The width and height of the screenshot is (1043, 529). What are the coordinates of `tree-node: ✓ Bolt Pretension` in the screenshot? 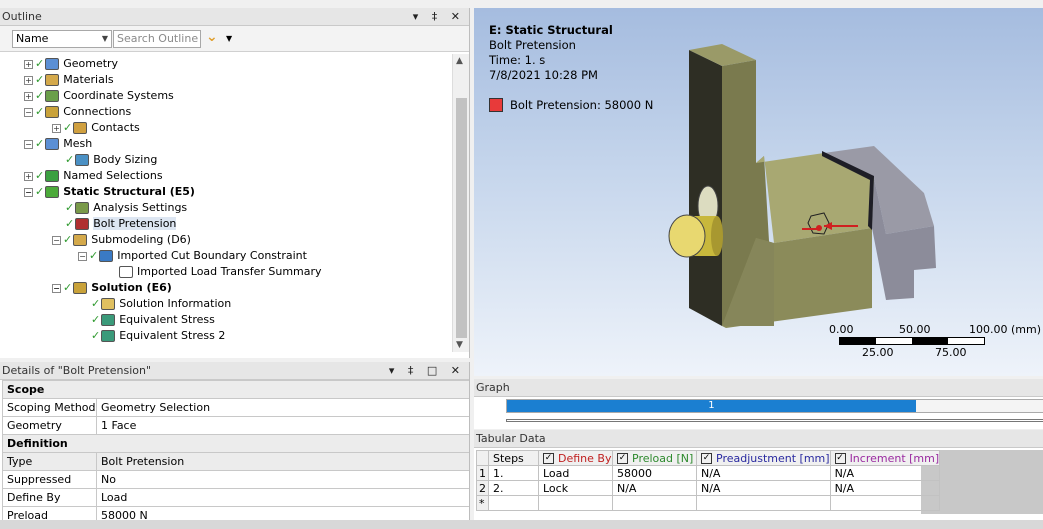 It's located at (114, 224).